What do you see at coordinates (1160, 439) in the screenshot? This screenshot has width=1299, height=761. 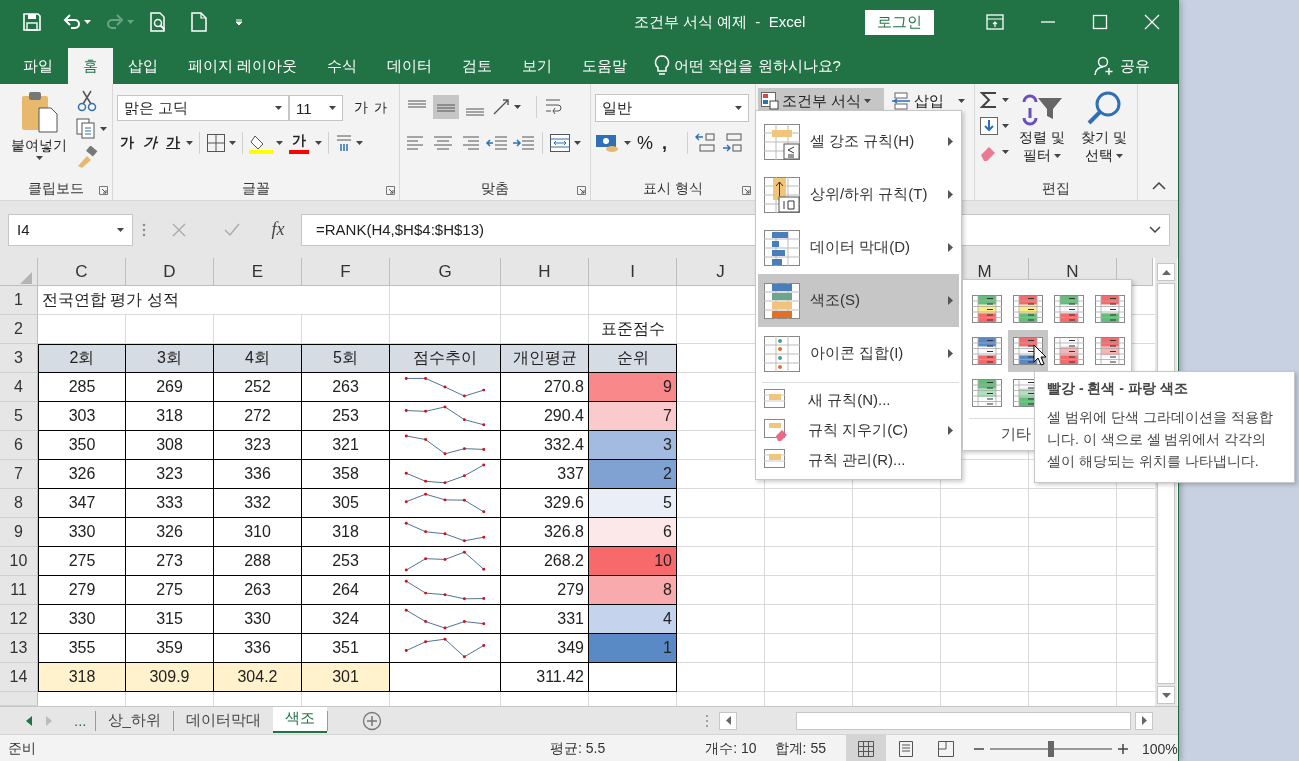 I see `tooltip-text: 셀 범위에 단색 그라데이션을 적용합니다. 이 색으로 셀 범위에서 각각의 셀이 해당되는 위치를 나타냅니다.` at bounding box center [1160, 439].